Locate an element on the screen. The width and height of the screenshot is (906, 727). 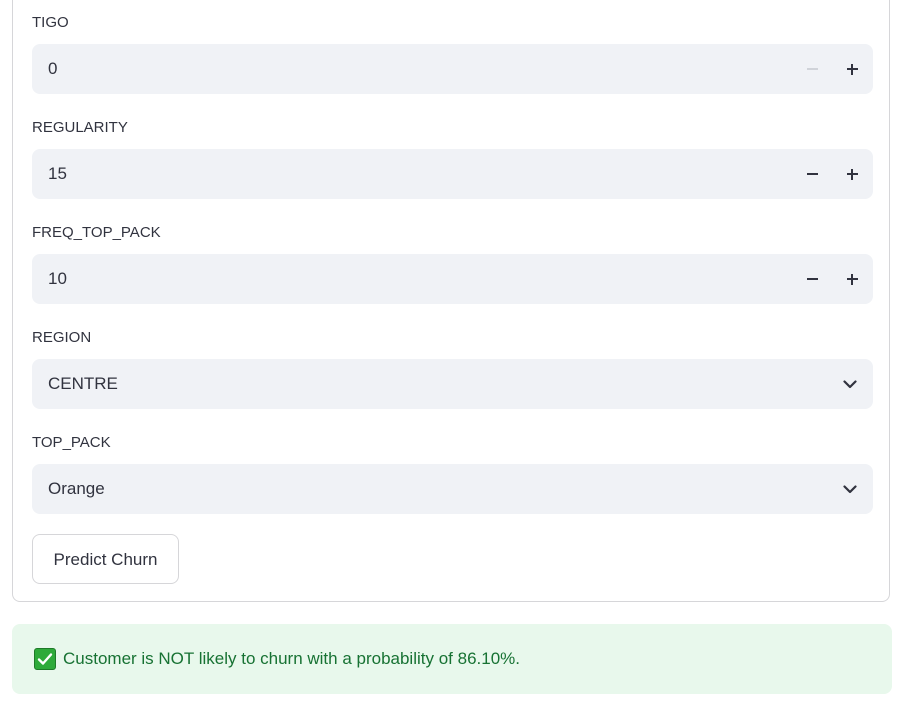
regularity-value: 15 is located at coordinates (57, 174).